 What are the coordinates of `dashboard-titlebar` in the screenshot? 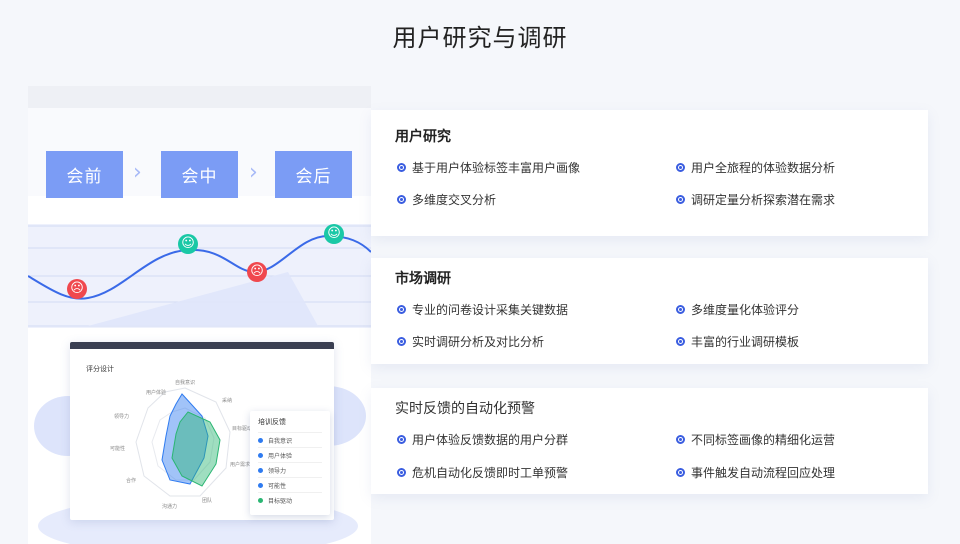 It's located at (202, 345).